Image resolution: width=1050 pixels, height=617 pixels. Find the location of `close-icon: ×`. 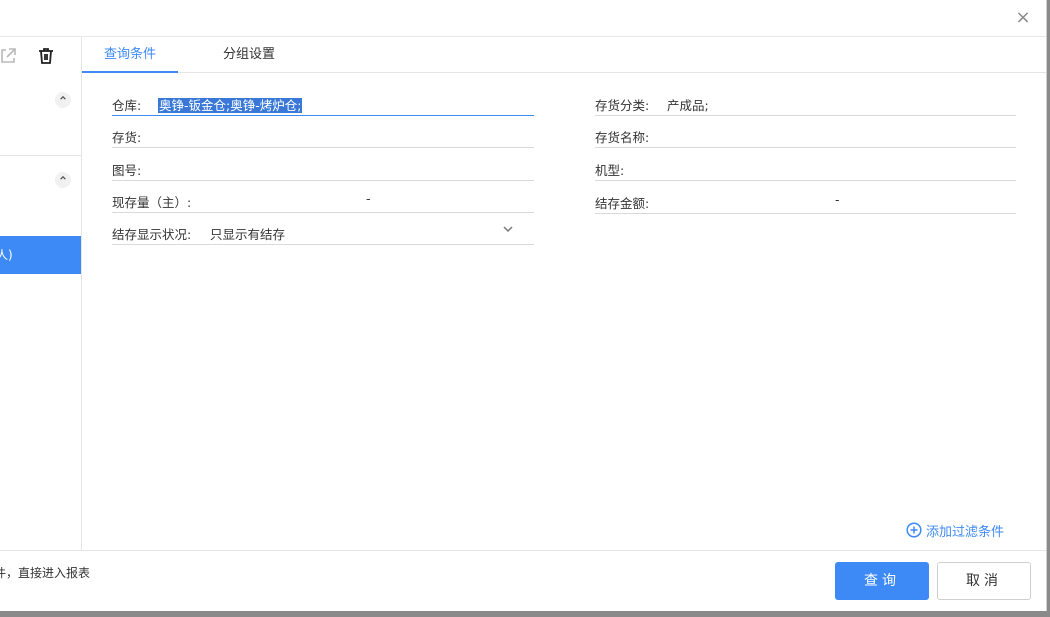

close-icon: × is located at coordinates (1023, 18).